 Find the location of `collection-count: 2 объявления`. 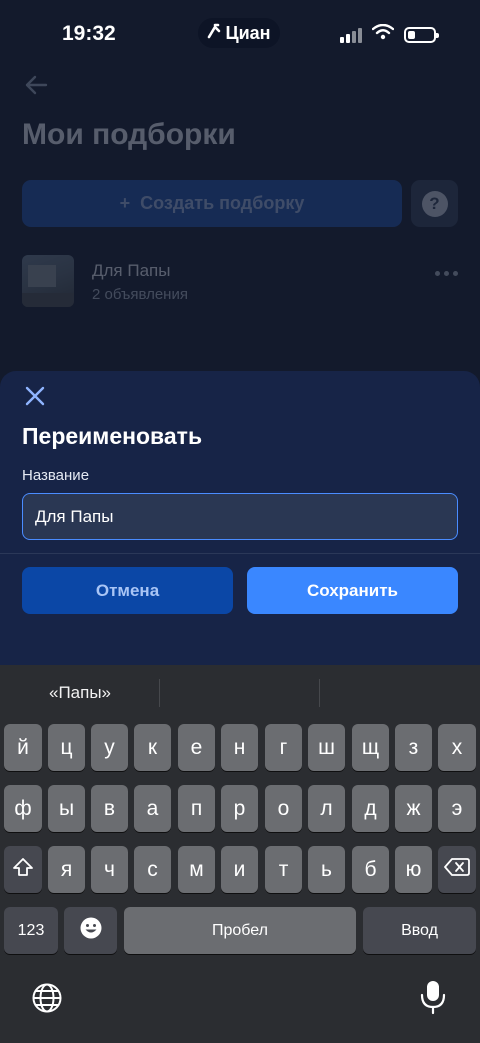

collection-count: 2 объявления is located at coordinates (140, 294).